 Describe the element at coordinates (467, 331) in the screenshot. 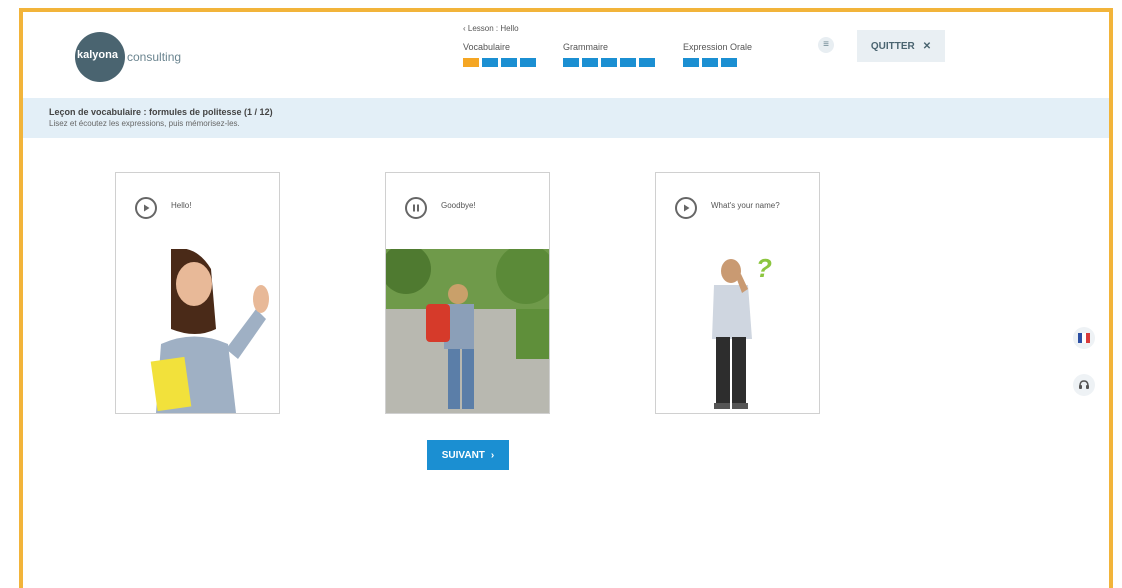

I see `boy-backpack-image` at that location.